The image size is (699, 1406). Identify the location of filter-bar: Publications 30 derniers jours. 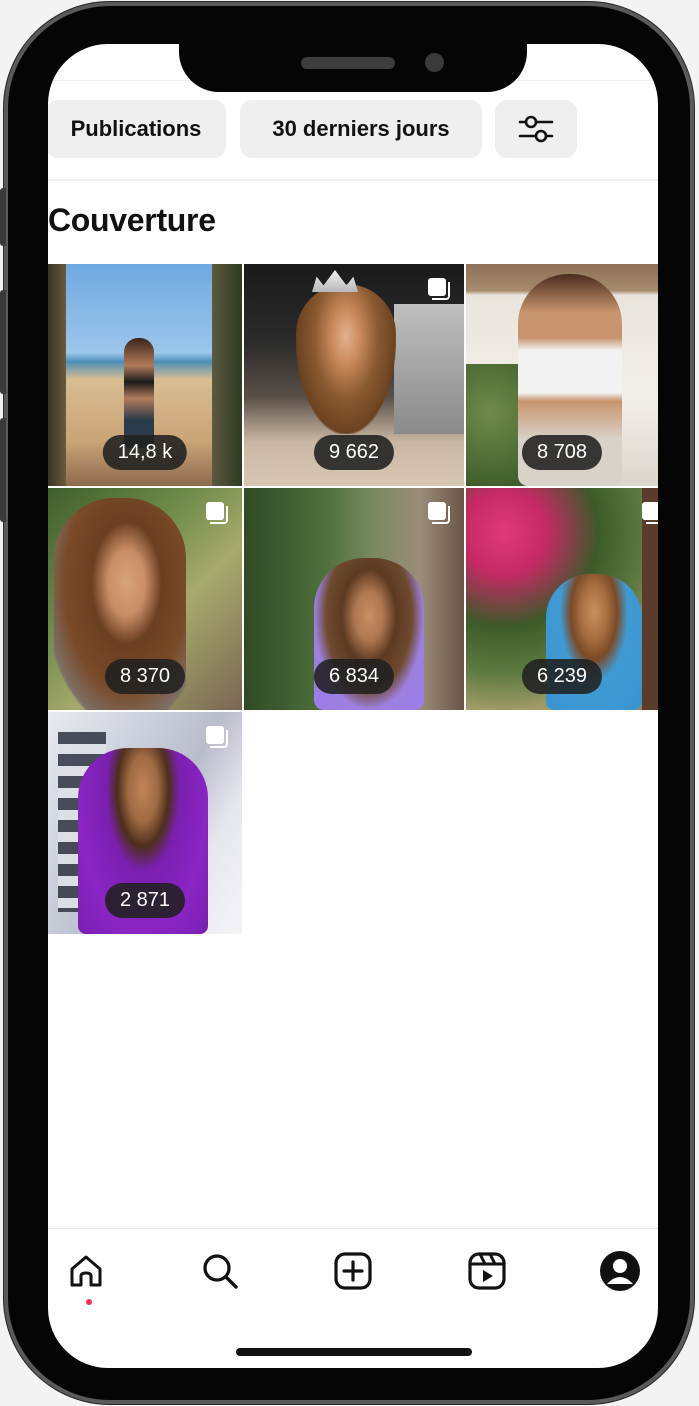
(353, 130).